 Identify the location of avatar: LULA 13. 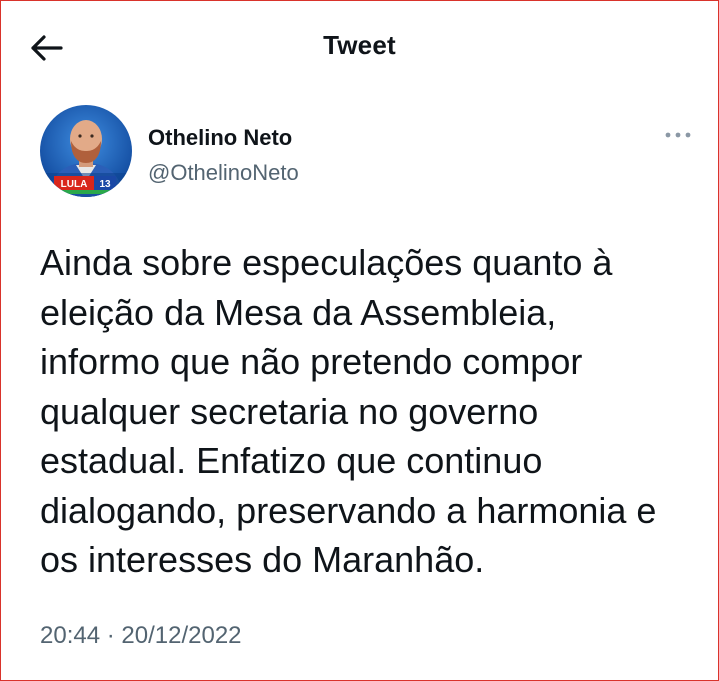
(86, 151).